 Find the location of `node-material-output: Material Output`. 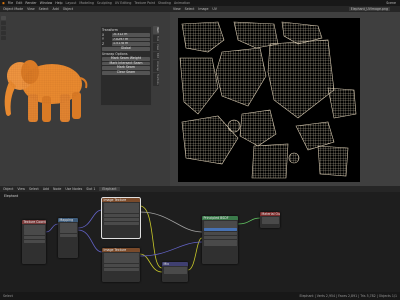

node-material-output: Material Output is located at coordinates (270, 220).